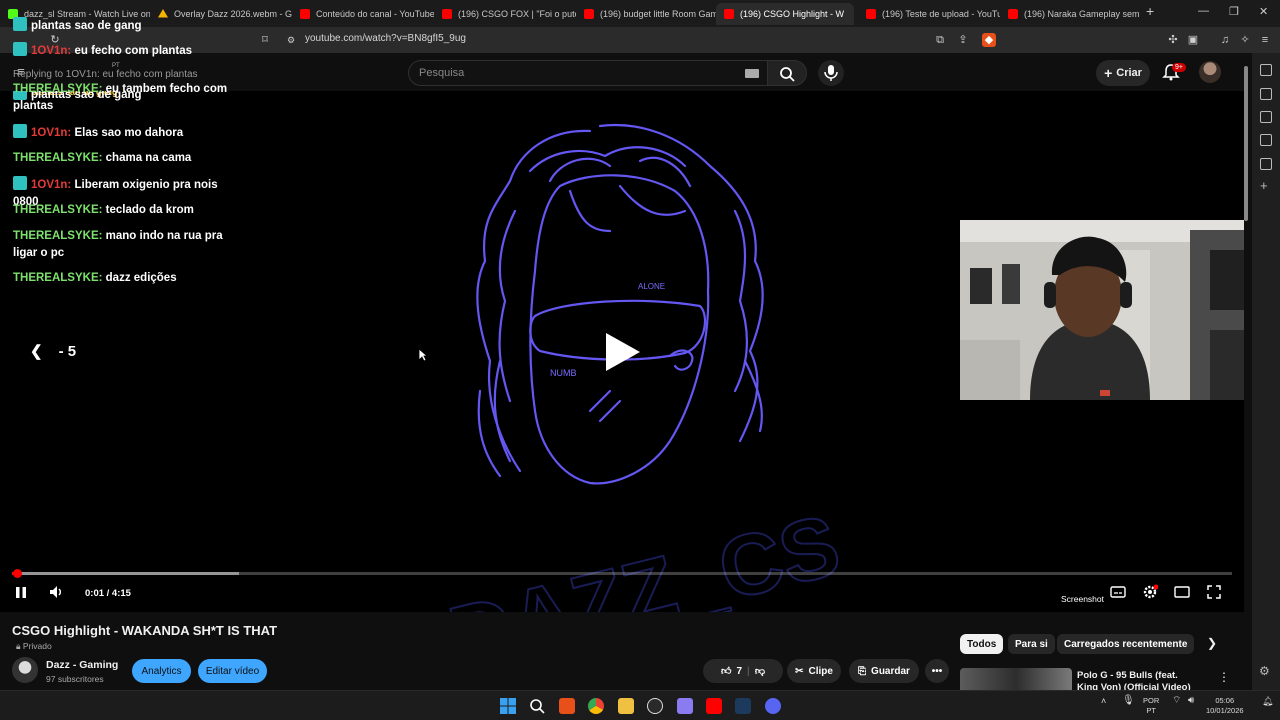 This screenshot has width=1280, height=720. Describe the element at coordinates (56, 592) in the screenshot. I see `volume-icon` at that location.